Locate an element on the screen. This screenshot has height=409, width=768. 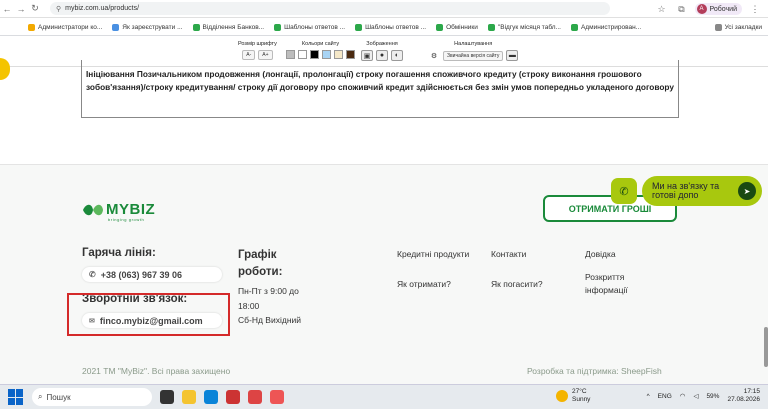
reload-icon: ↻ is located at coordinates (35, 8).